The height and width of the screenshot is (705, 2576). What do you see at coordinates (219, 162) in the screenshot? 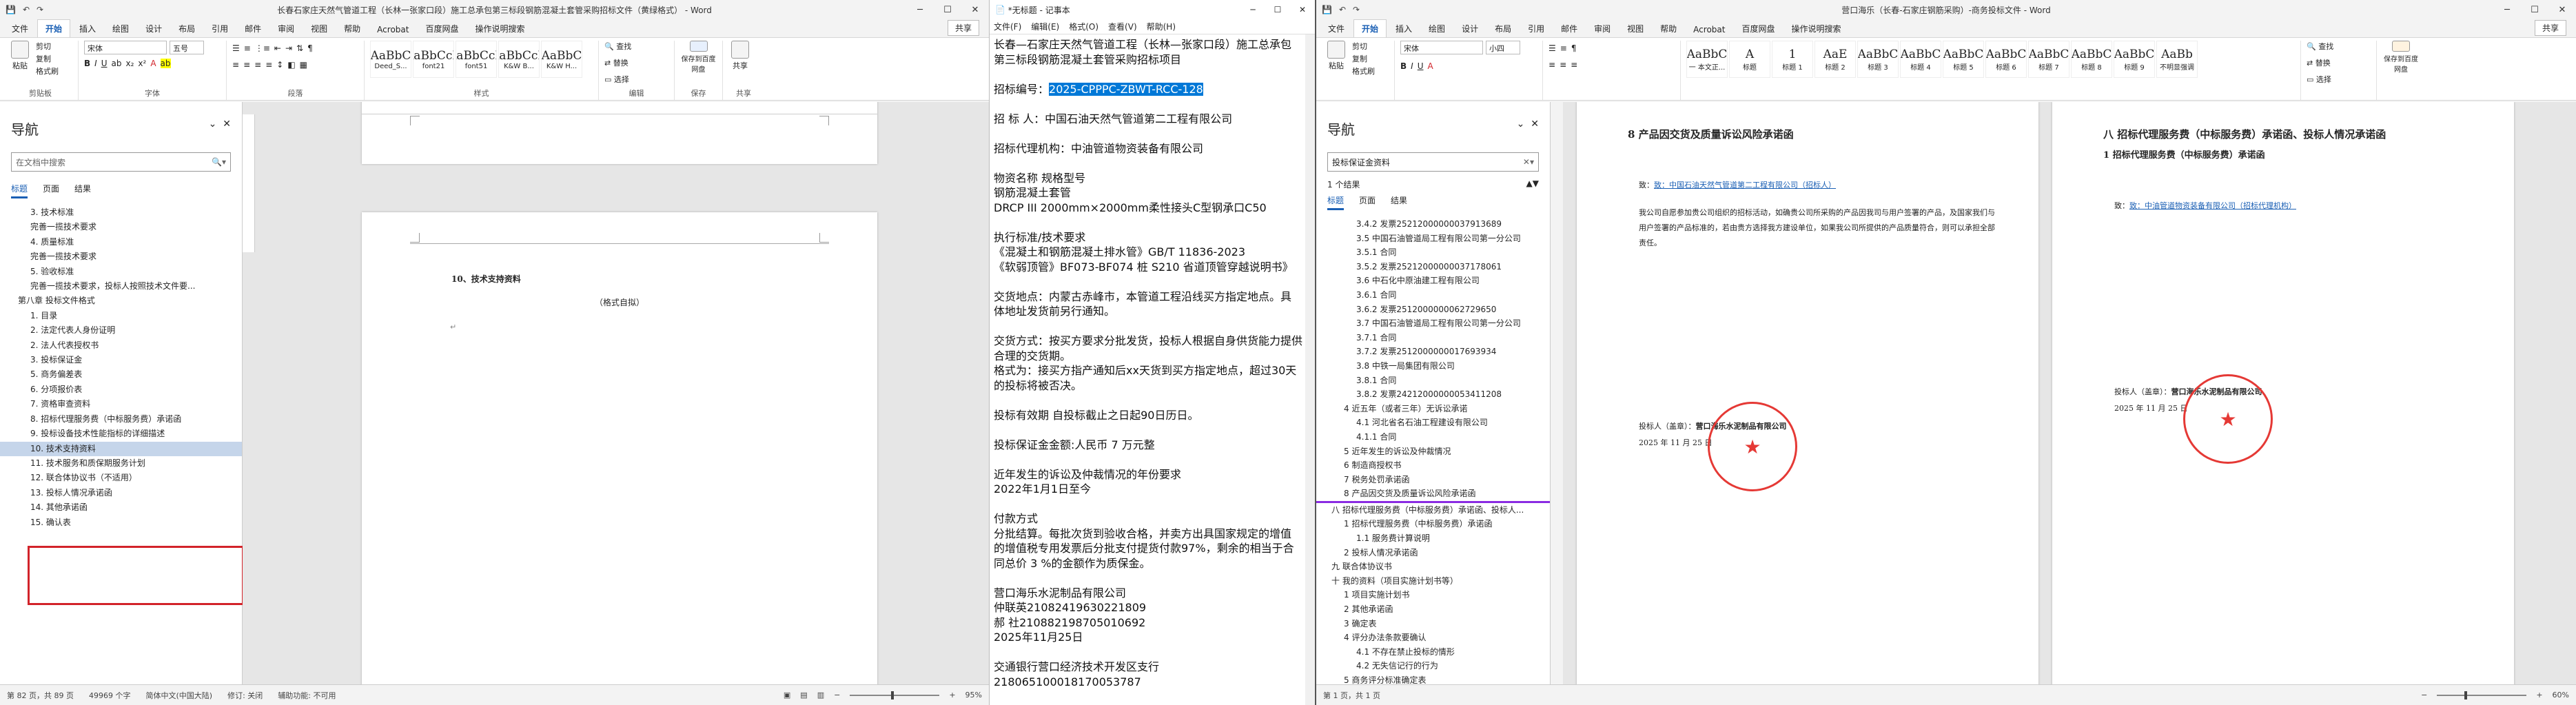
I see `search-icon: 🔍▾` at bounding box center [219, 162].